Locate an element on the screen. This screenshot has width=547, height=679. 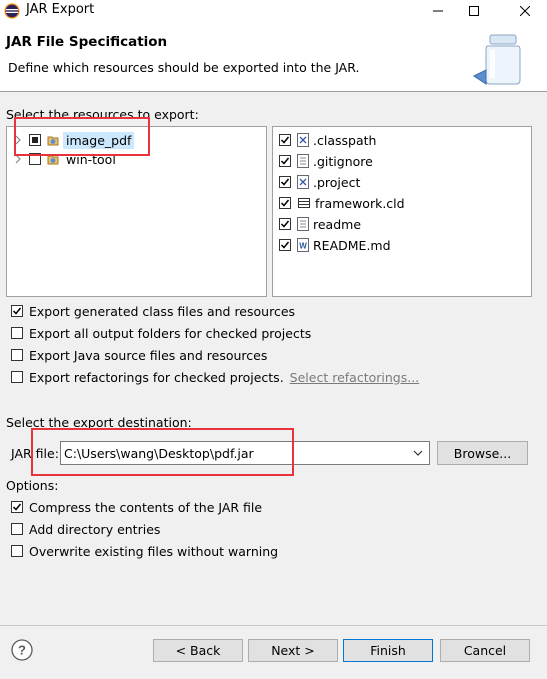
list-item: .classpath is located at coordinates (327, 140).